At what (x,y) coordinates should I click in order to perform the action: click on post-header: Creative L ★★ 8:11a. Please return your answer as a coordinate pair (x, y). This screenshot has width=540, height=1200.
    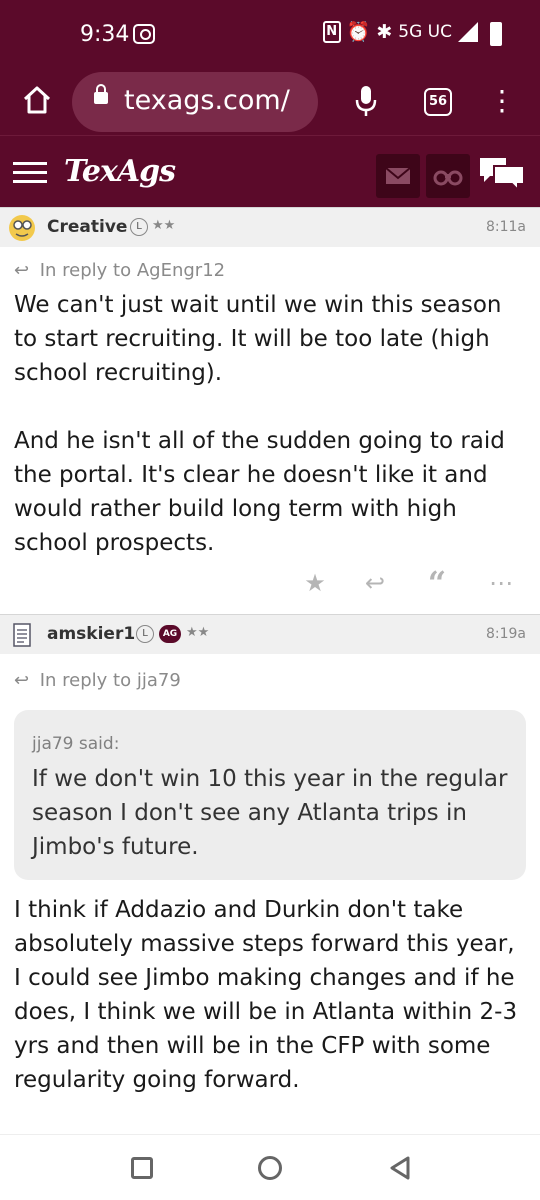
    Looking at the image, I should click on (270, 227).